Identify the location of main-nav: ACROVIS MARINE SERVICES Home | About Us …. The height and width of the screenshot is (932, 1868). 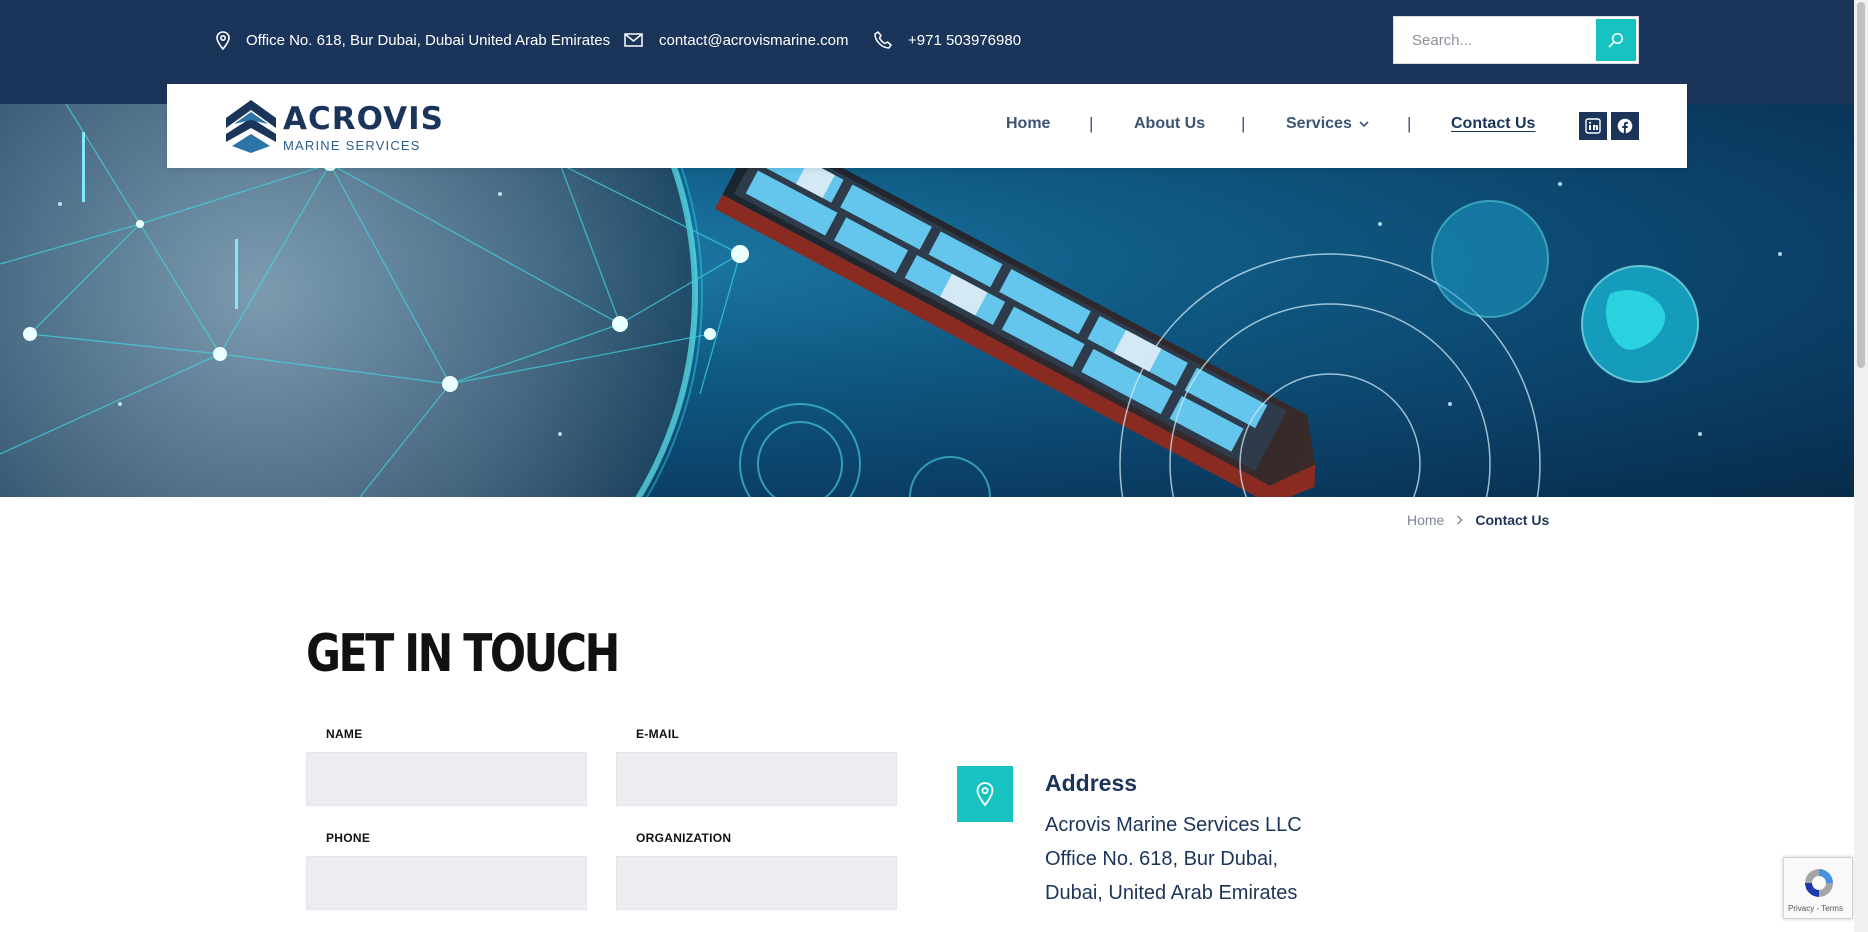
(927, 126).